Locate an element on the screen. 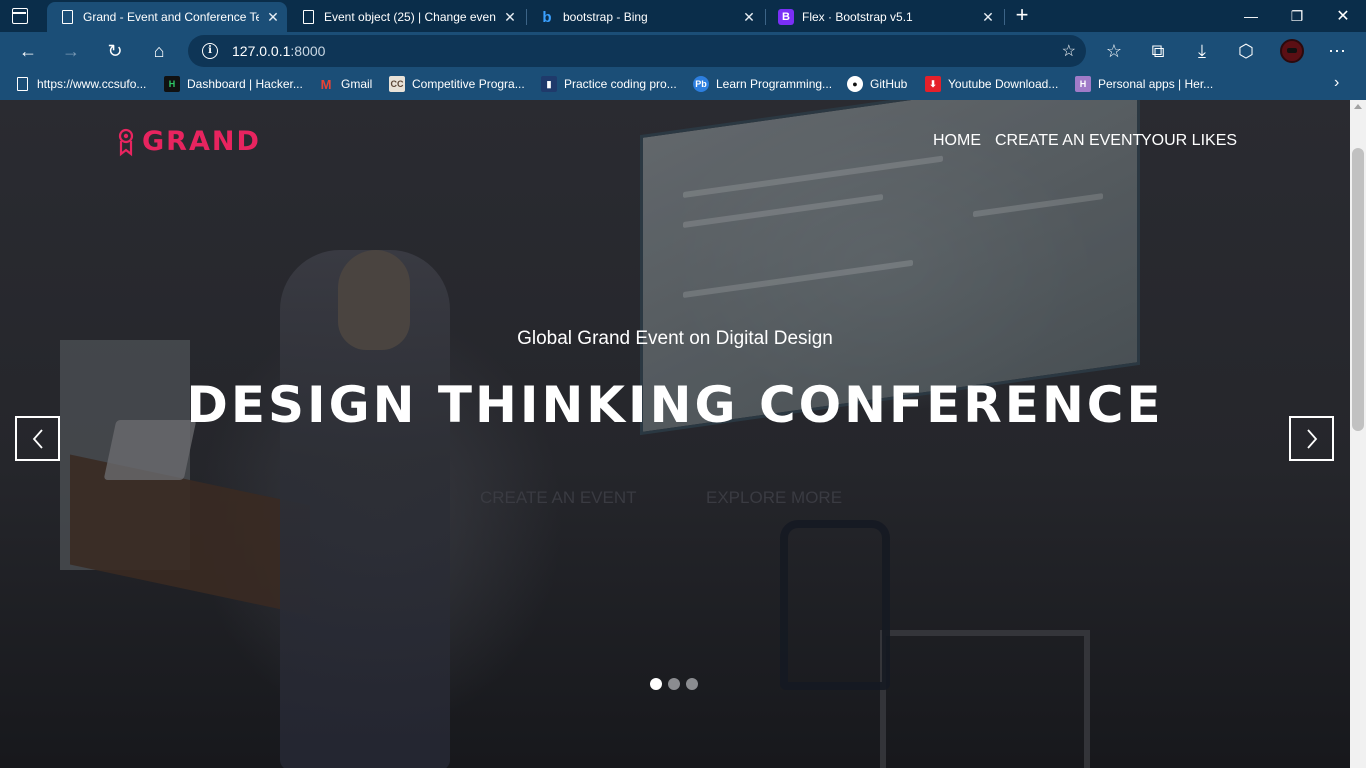  brand-name: GRAND is located at coordinates (201, 141).